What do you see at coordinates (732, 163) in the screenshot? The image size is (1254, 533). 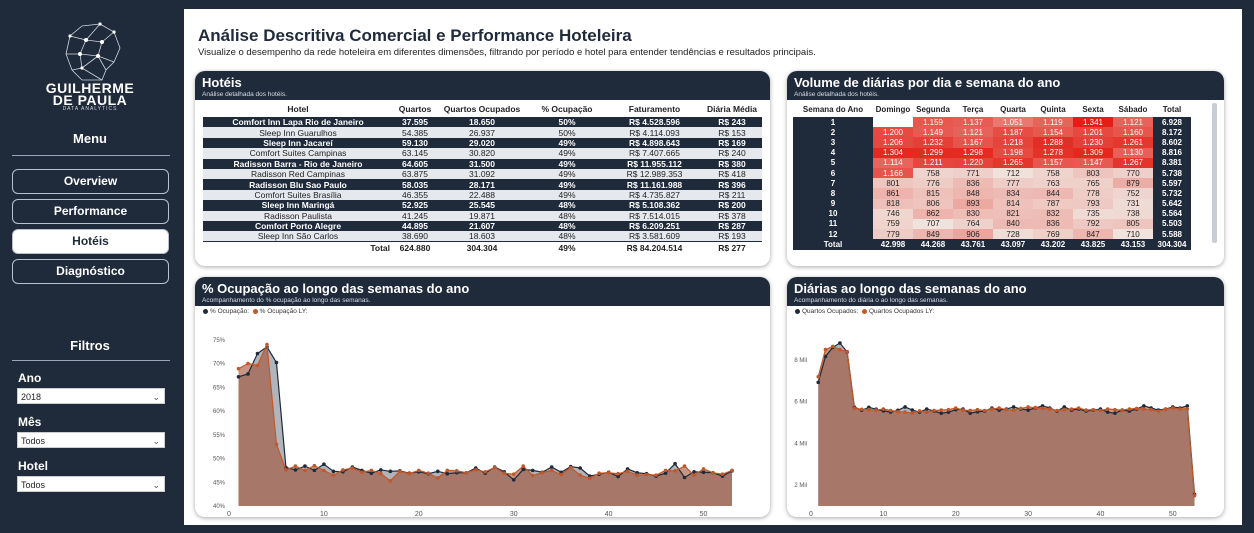 I see `table-cell: R$ 380` at bounding box center [732, 163].